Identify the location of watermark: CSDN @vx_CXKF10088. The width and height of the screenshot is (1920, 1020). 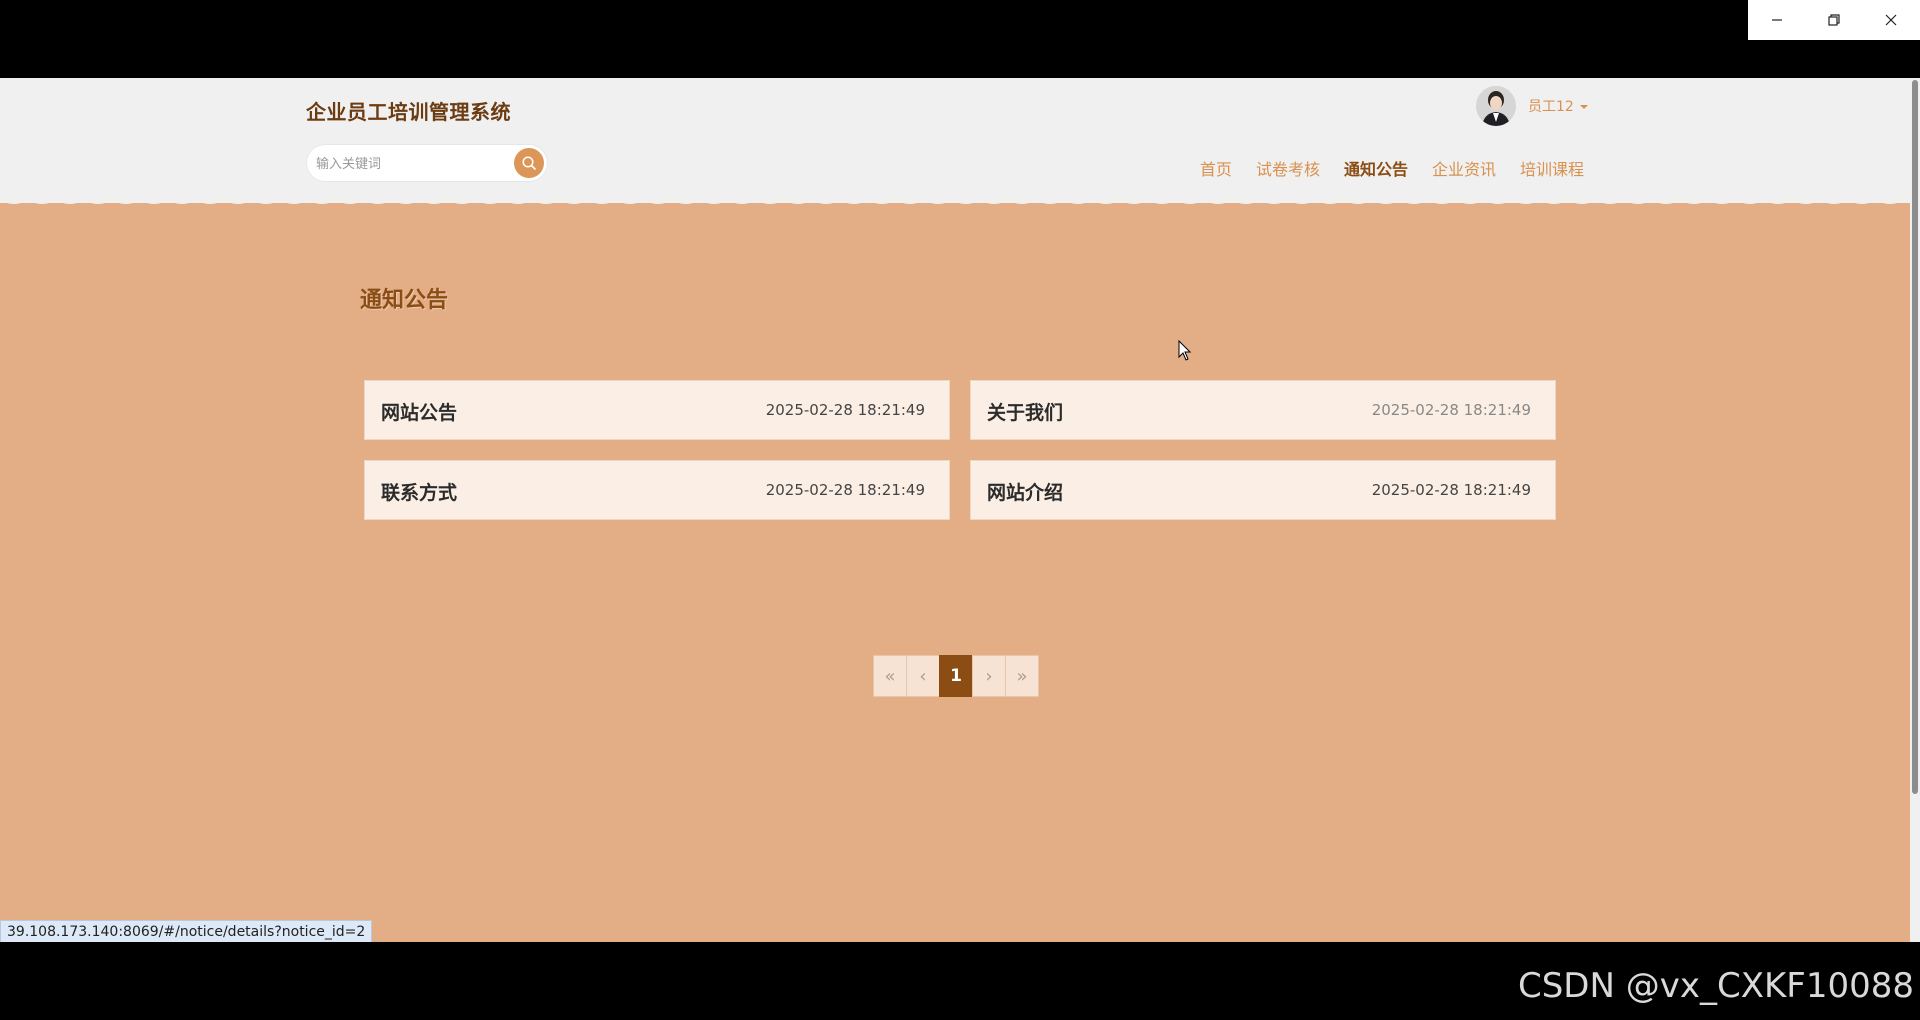
(1715, 986).